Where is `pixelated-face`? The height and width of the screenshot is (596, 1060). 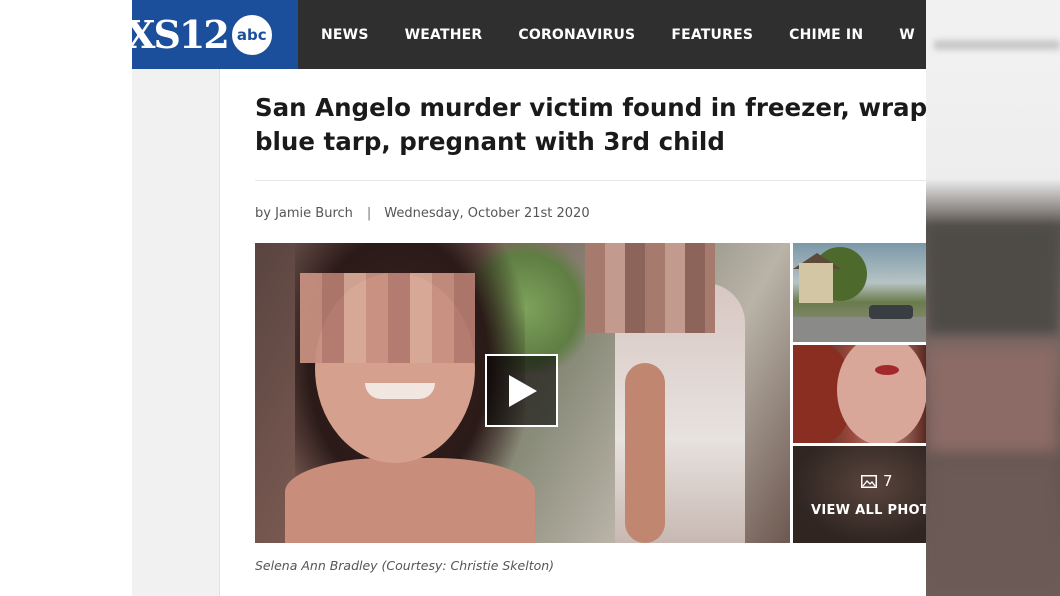
pixelated-face is located at coordinates (650, 288).